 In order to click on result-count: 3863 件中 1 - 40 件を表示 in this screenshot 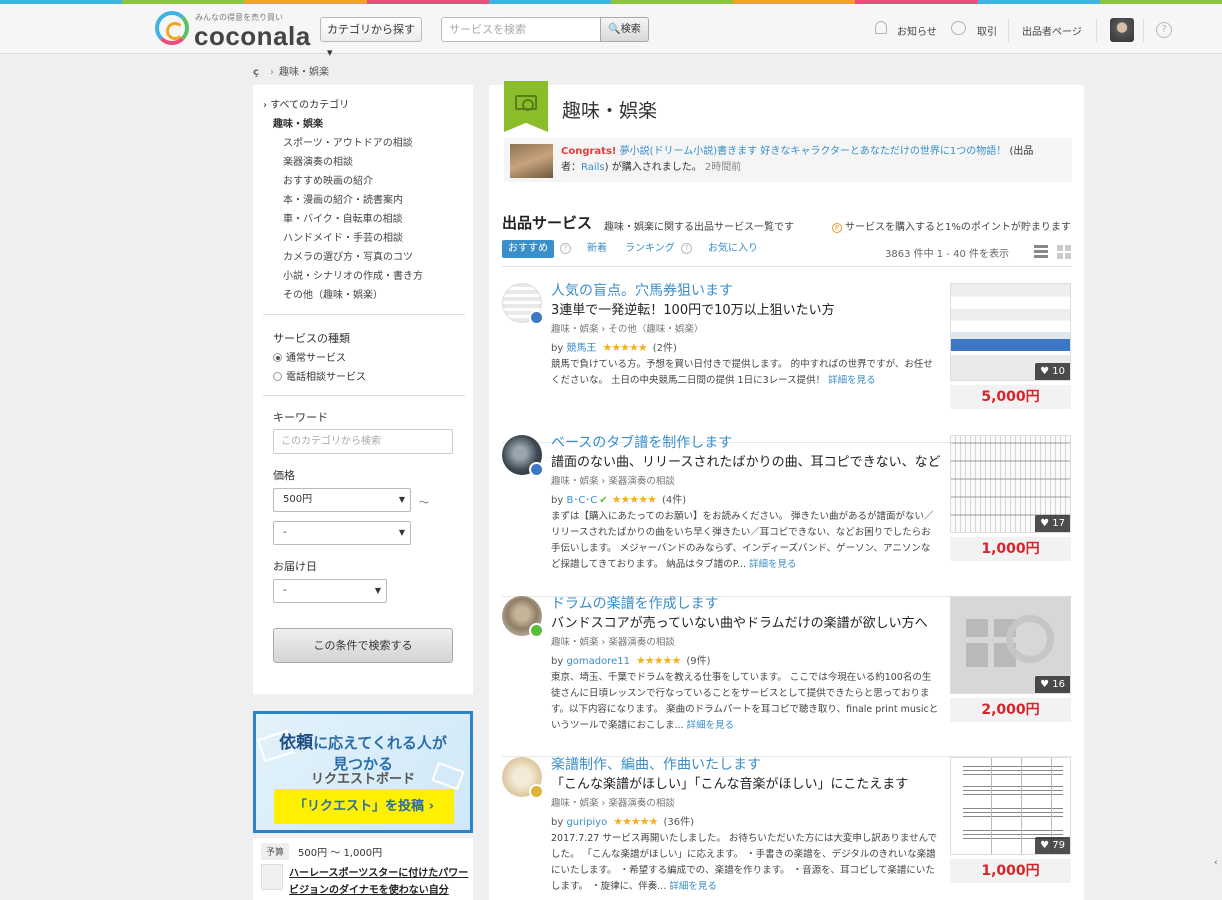, I will do `click(947, 254)`.